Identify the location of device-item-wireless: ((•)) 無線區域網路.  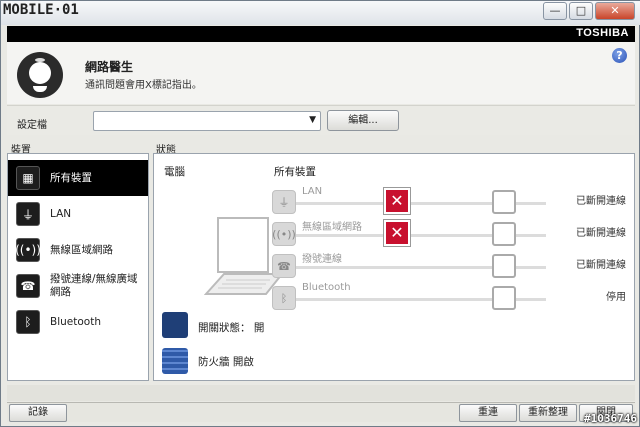
(78, 250).